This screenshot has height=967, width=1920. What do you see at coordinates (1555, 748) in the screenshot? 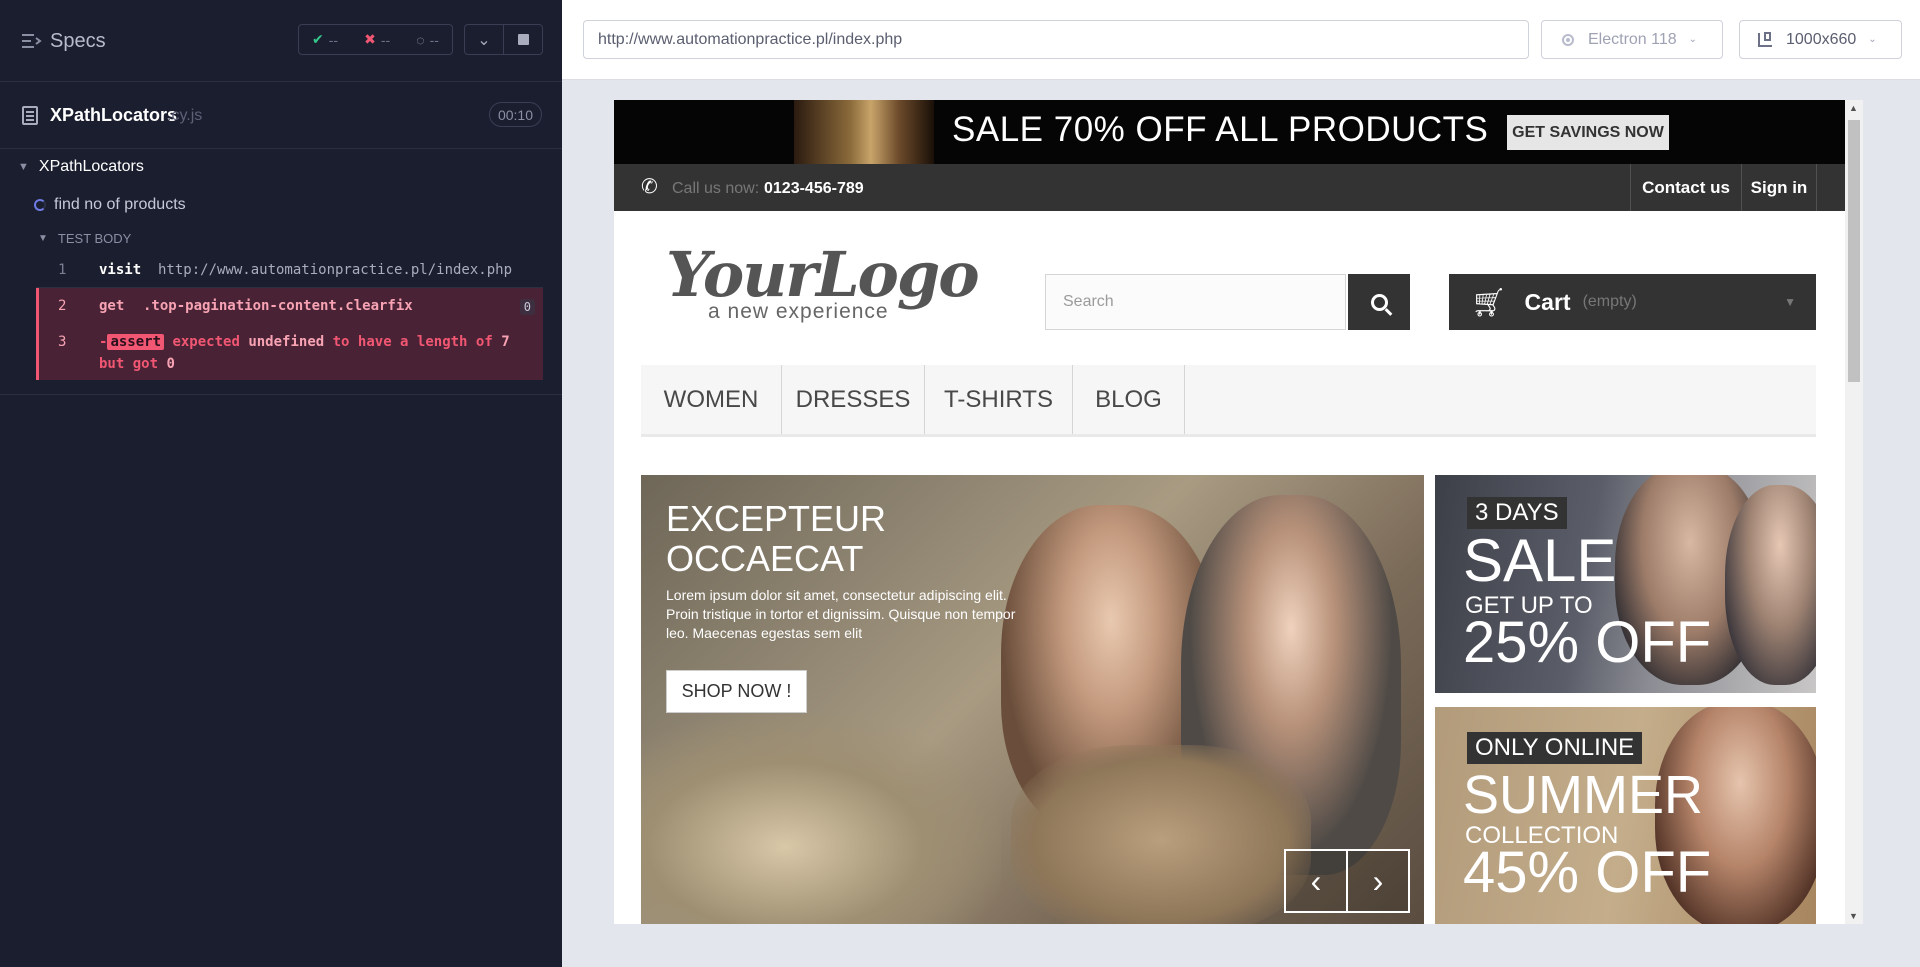
I see `promo-badge: ONLY ONLINE` at bounding box center [1555, 748].